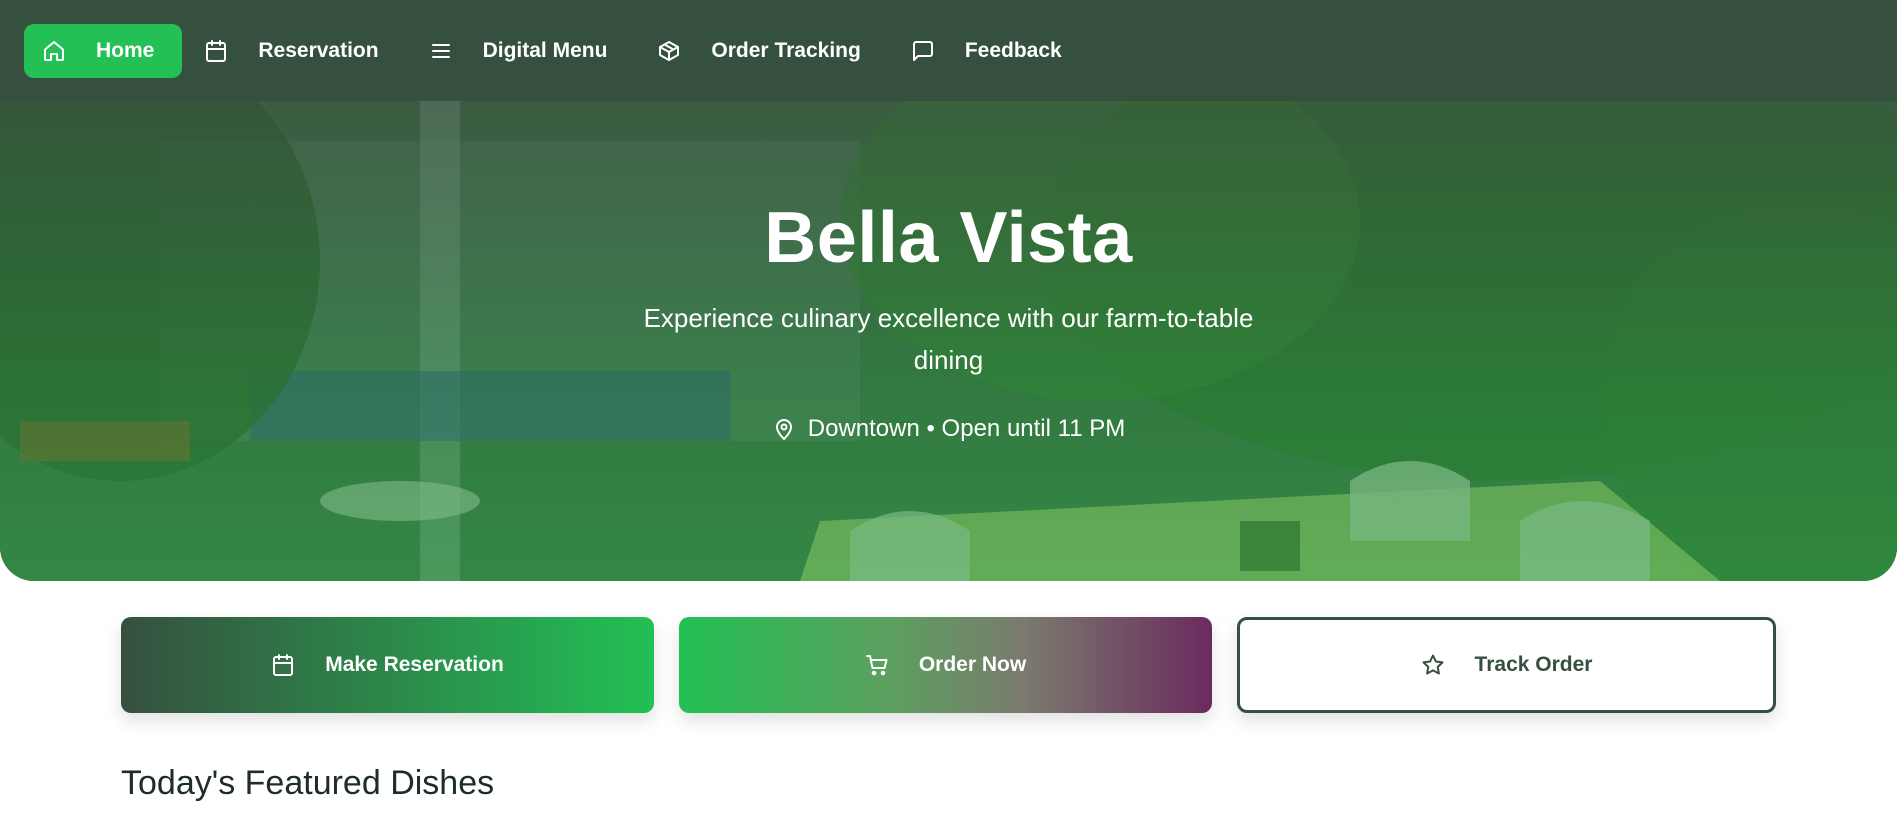 The width and height of the screenshot is (1897, 813). I want to click on nav-item-order-tracking: Order Tracking, so click(763, 51).